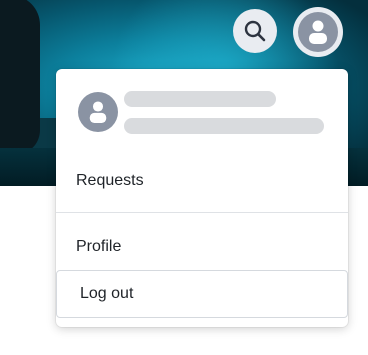 The width and height of the screenshot is (368, 355). I want to click on menu-item-label: Profile, so click(99, 246).